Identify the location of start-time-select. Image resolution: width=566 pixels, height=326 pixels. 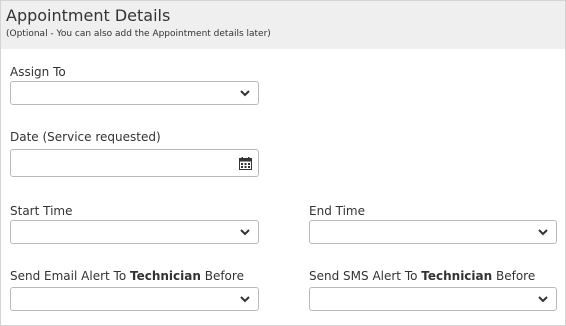
(134, 232).